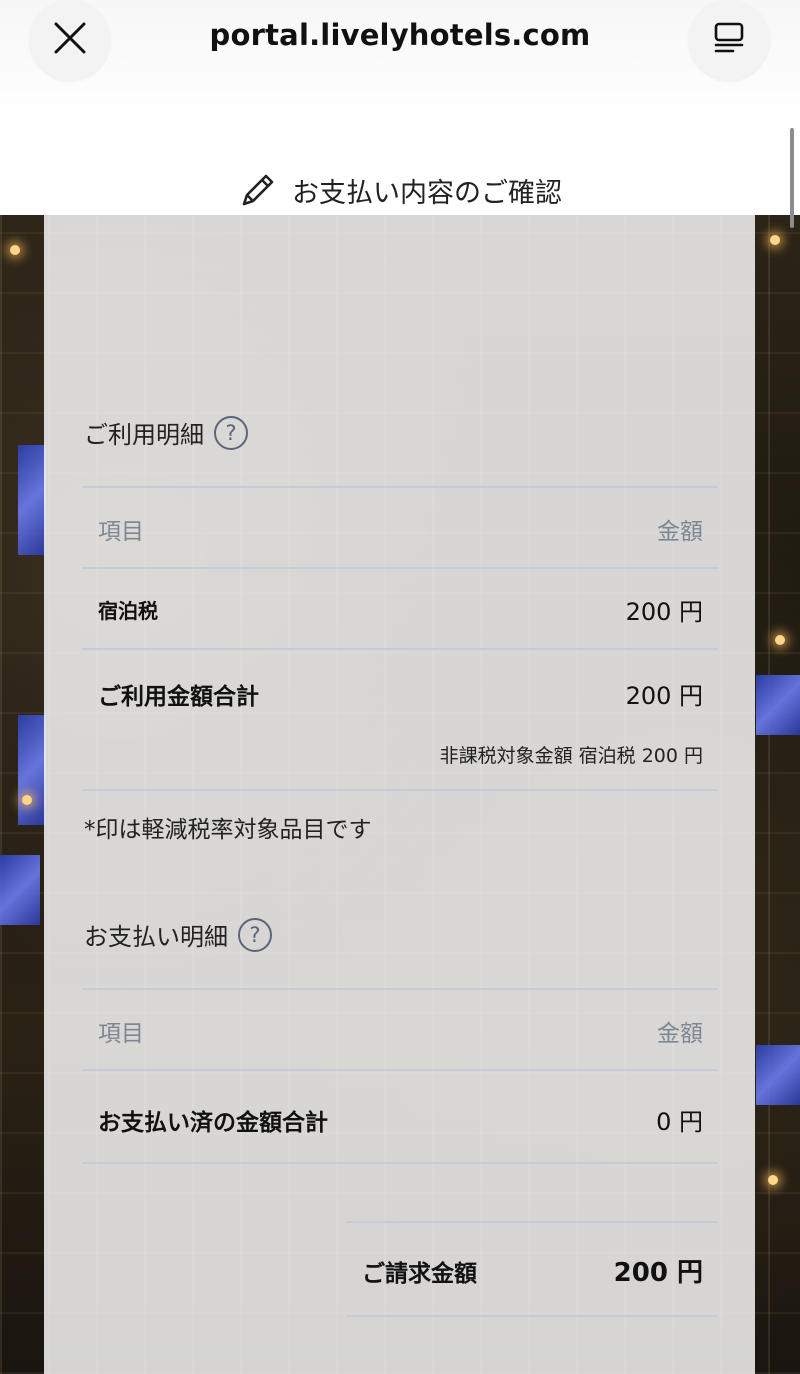 The width and height of the screenshot is (800, 1374). Describe the element at coordinates (658, 1273) in the screenshot. I see `billing-amount: 200 円` at that location.